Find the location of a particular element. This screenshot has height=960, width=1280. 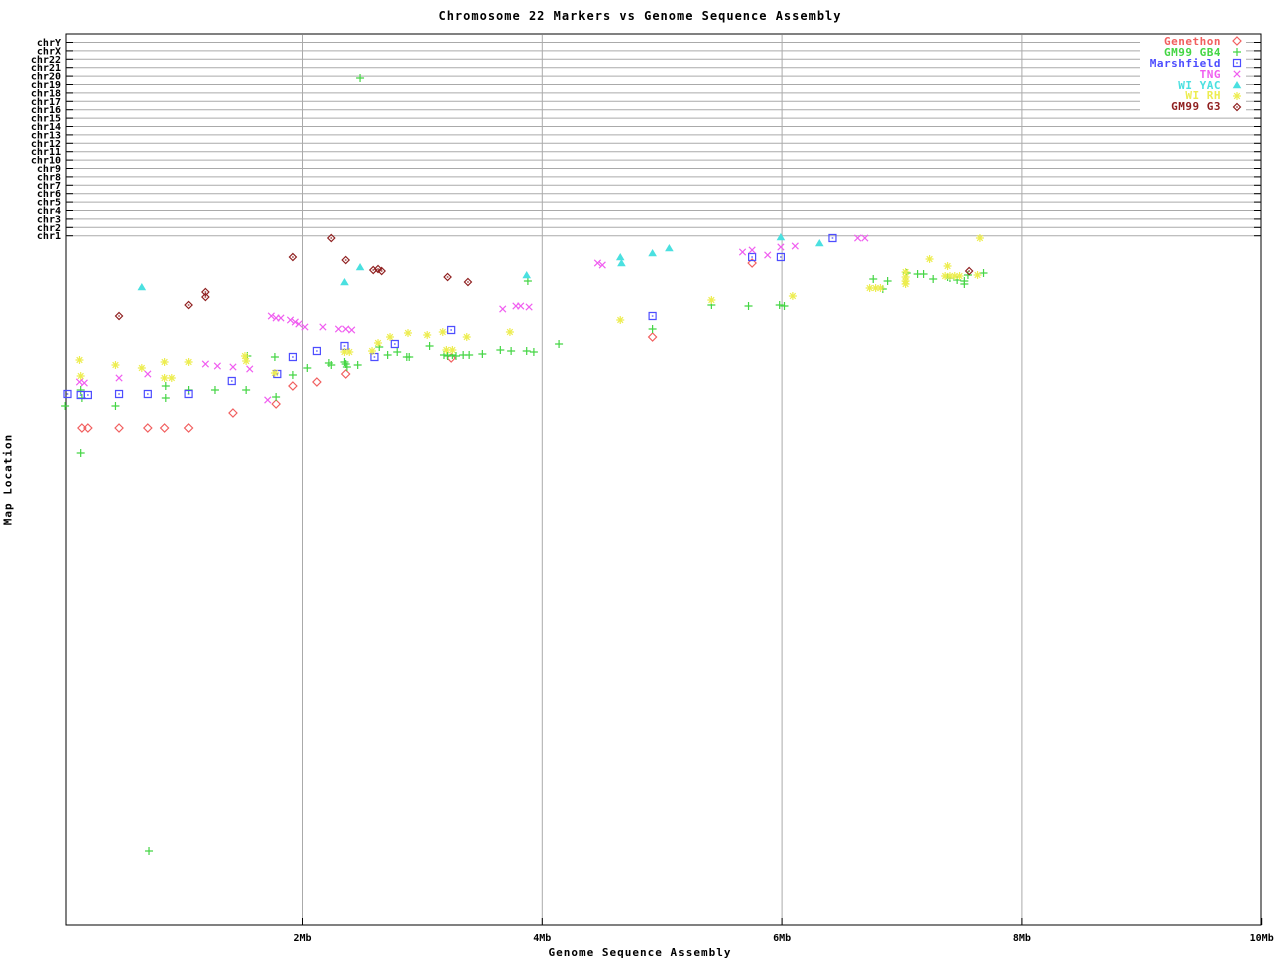

x-tick-label: 10Mb is located at coordinates (1262, 938).